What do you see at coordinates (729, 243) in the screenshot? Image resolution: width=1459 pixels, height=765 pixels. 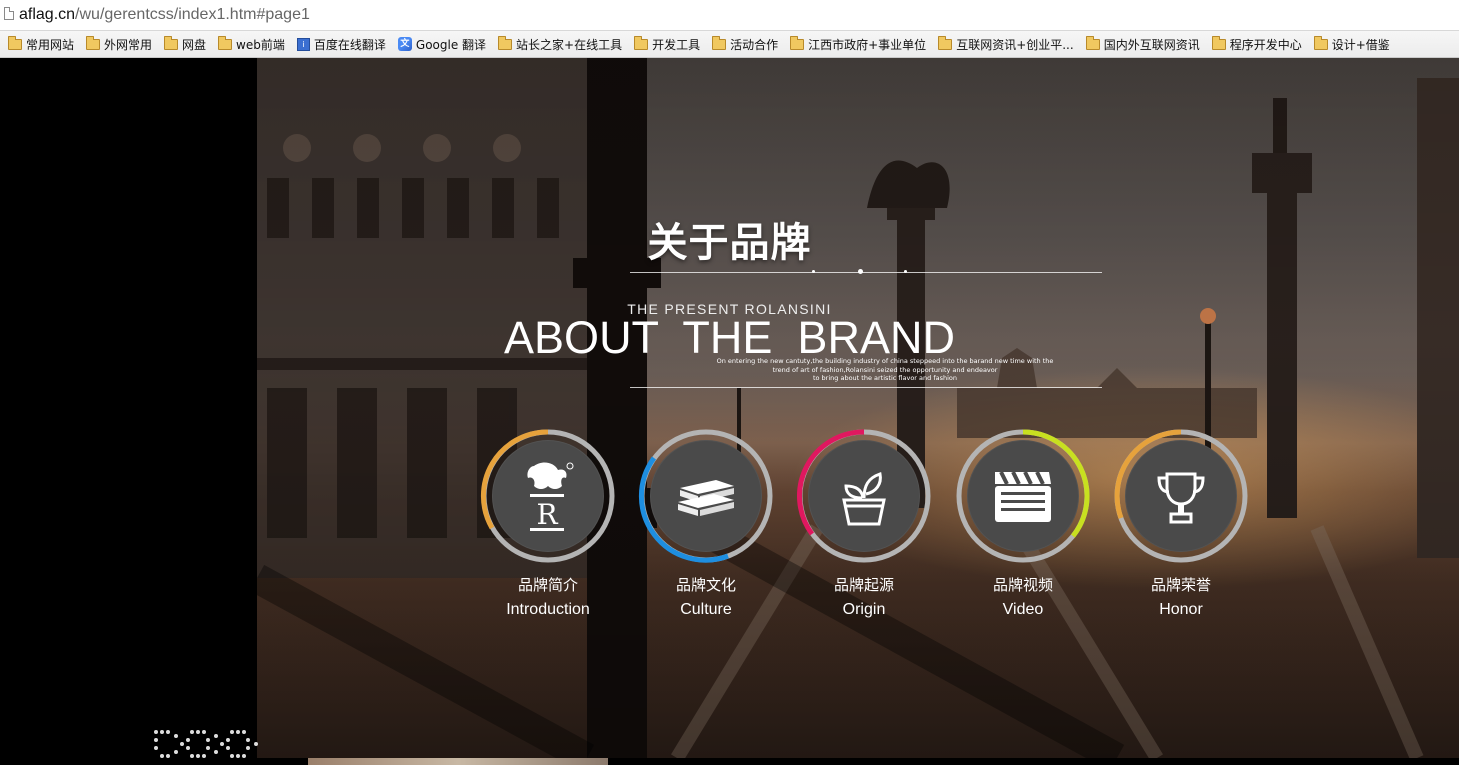 I see `page-title: 关于品牌` at bounding box center [729, 243].